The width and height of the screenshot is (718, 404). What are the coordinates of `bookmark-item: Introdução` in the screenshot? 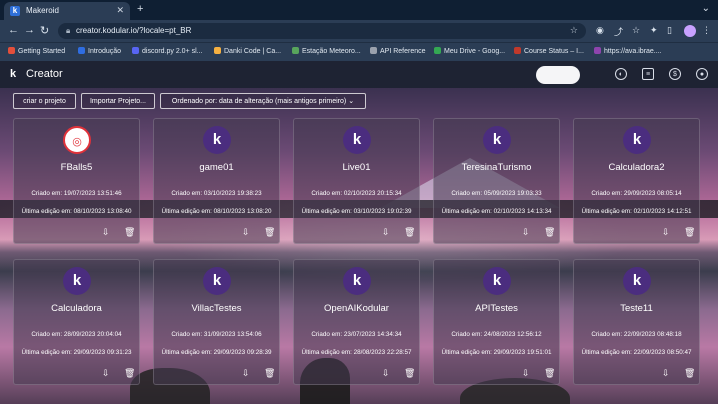 It's located at (99, 51).